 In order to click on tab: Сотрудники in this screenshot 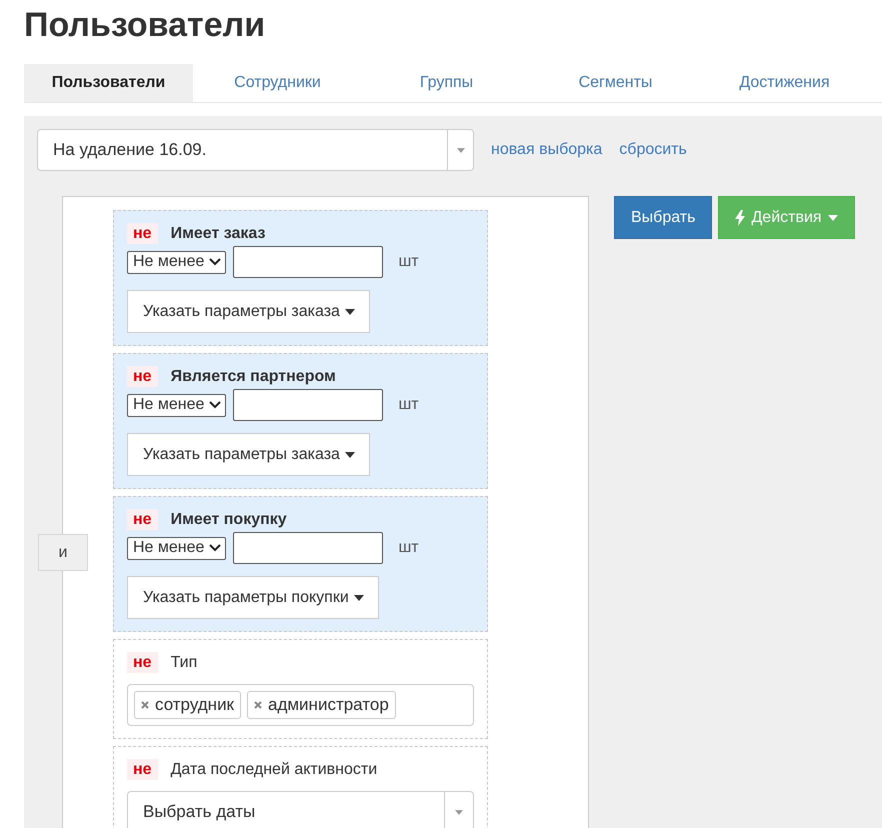, I will do `click(277, 83)`.